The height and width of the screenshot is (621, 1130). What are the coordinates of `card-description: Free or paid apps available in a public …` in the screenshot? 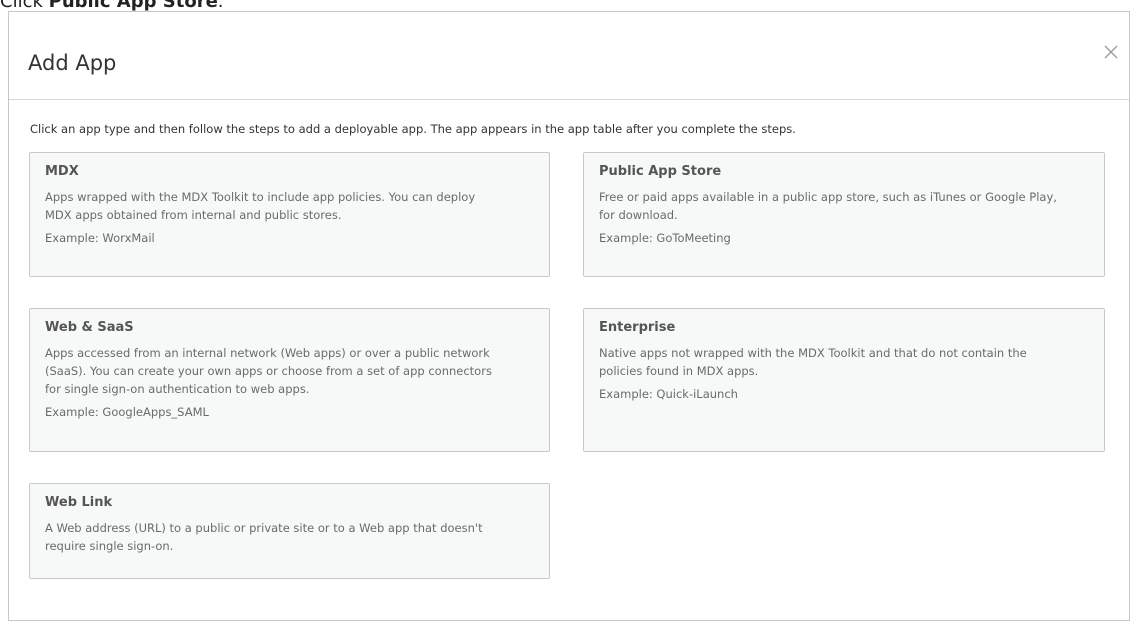 It's located at (828, 206).